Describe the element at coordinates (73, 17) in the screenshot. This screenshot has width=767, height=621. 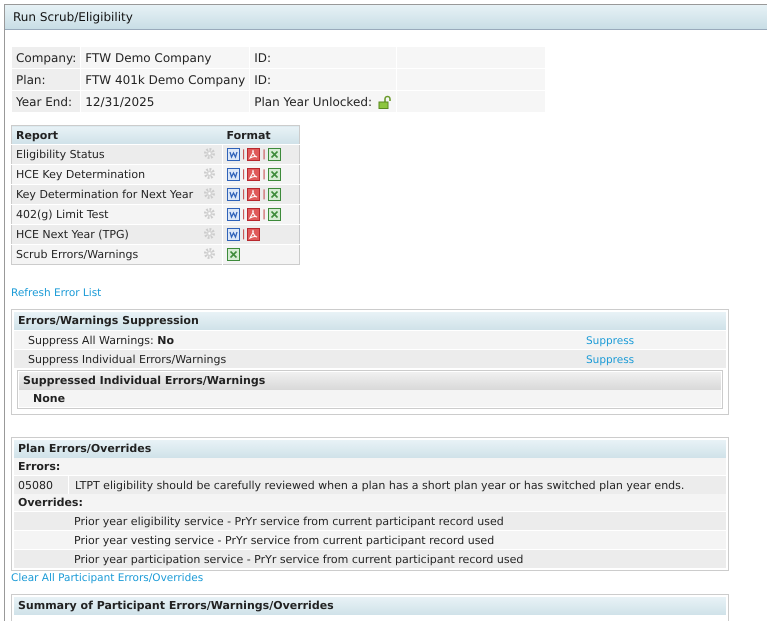
I see `window-title: Run Scrub/Eligibility` at that location.